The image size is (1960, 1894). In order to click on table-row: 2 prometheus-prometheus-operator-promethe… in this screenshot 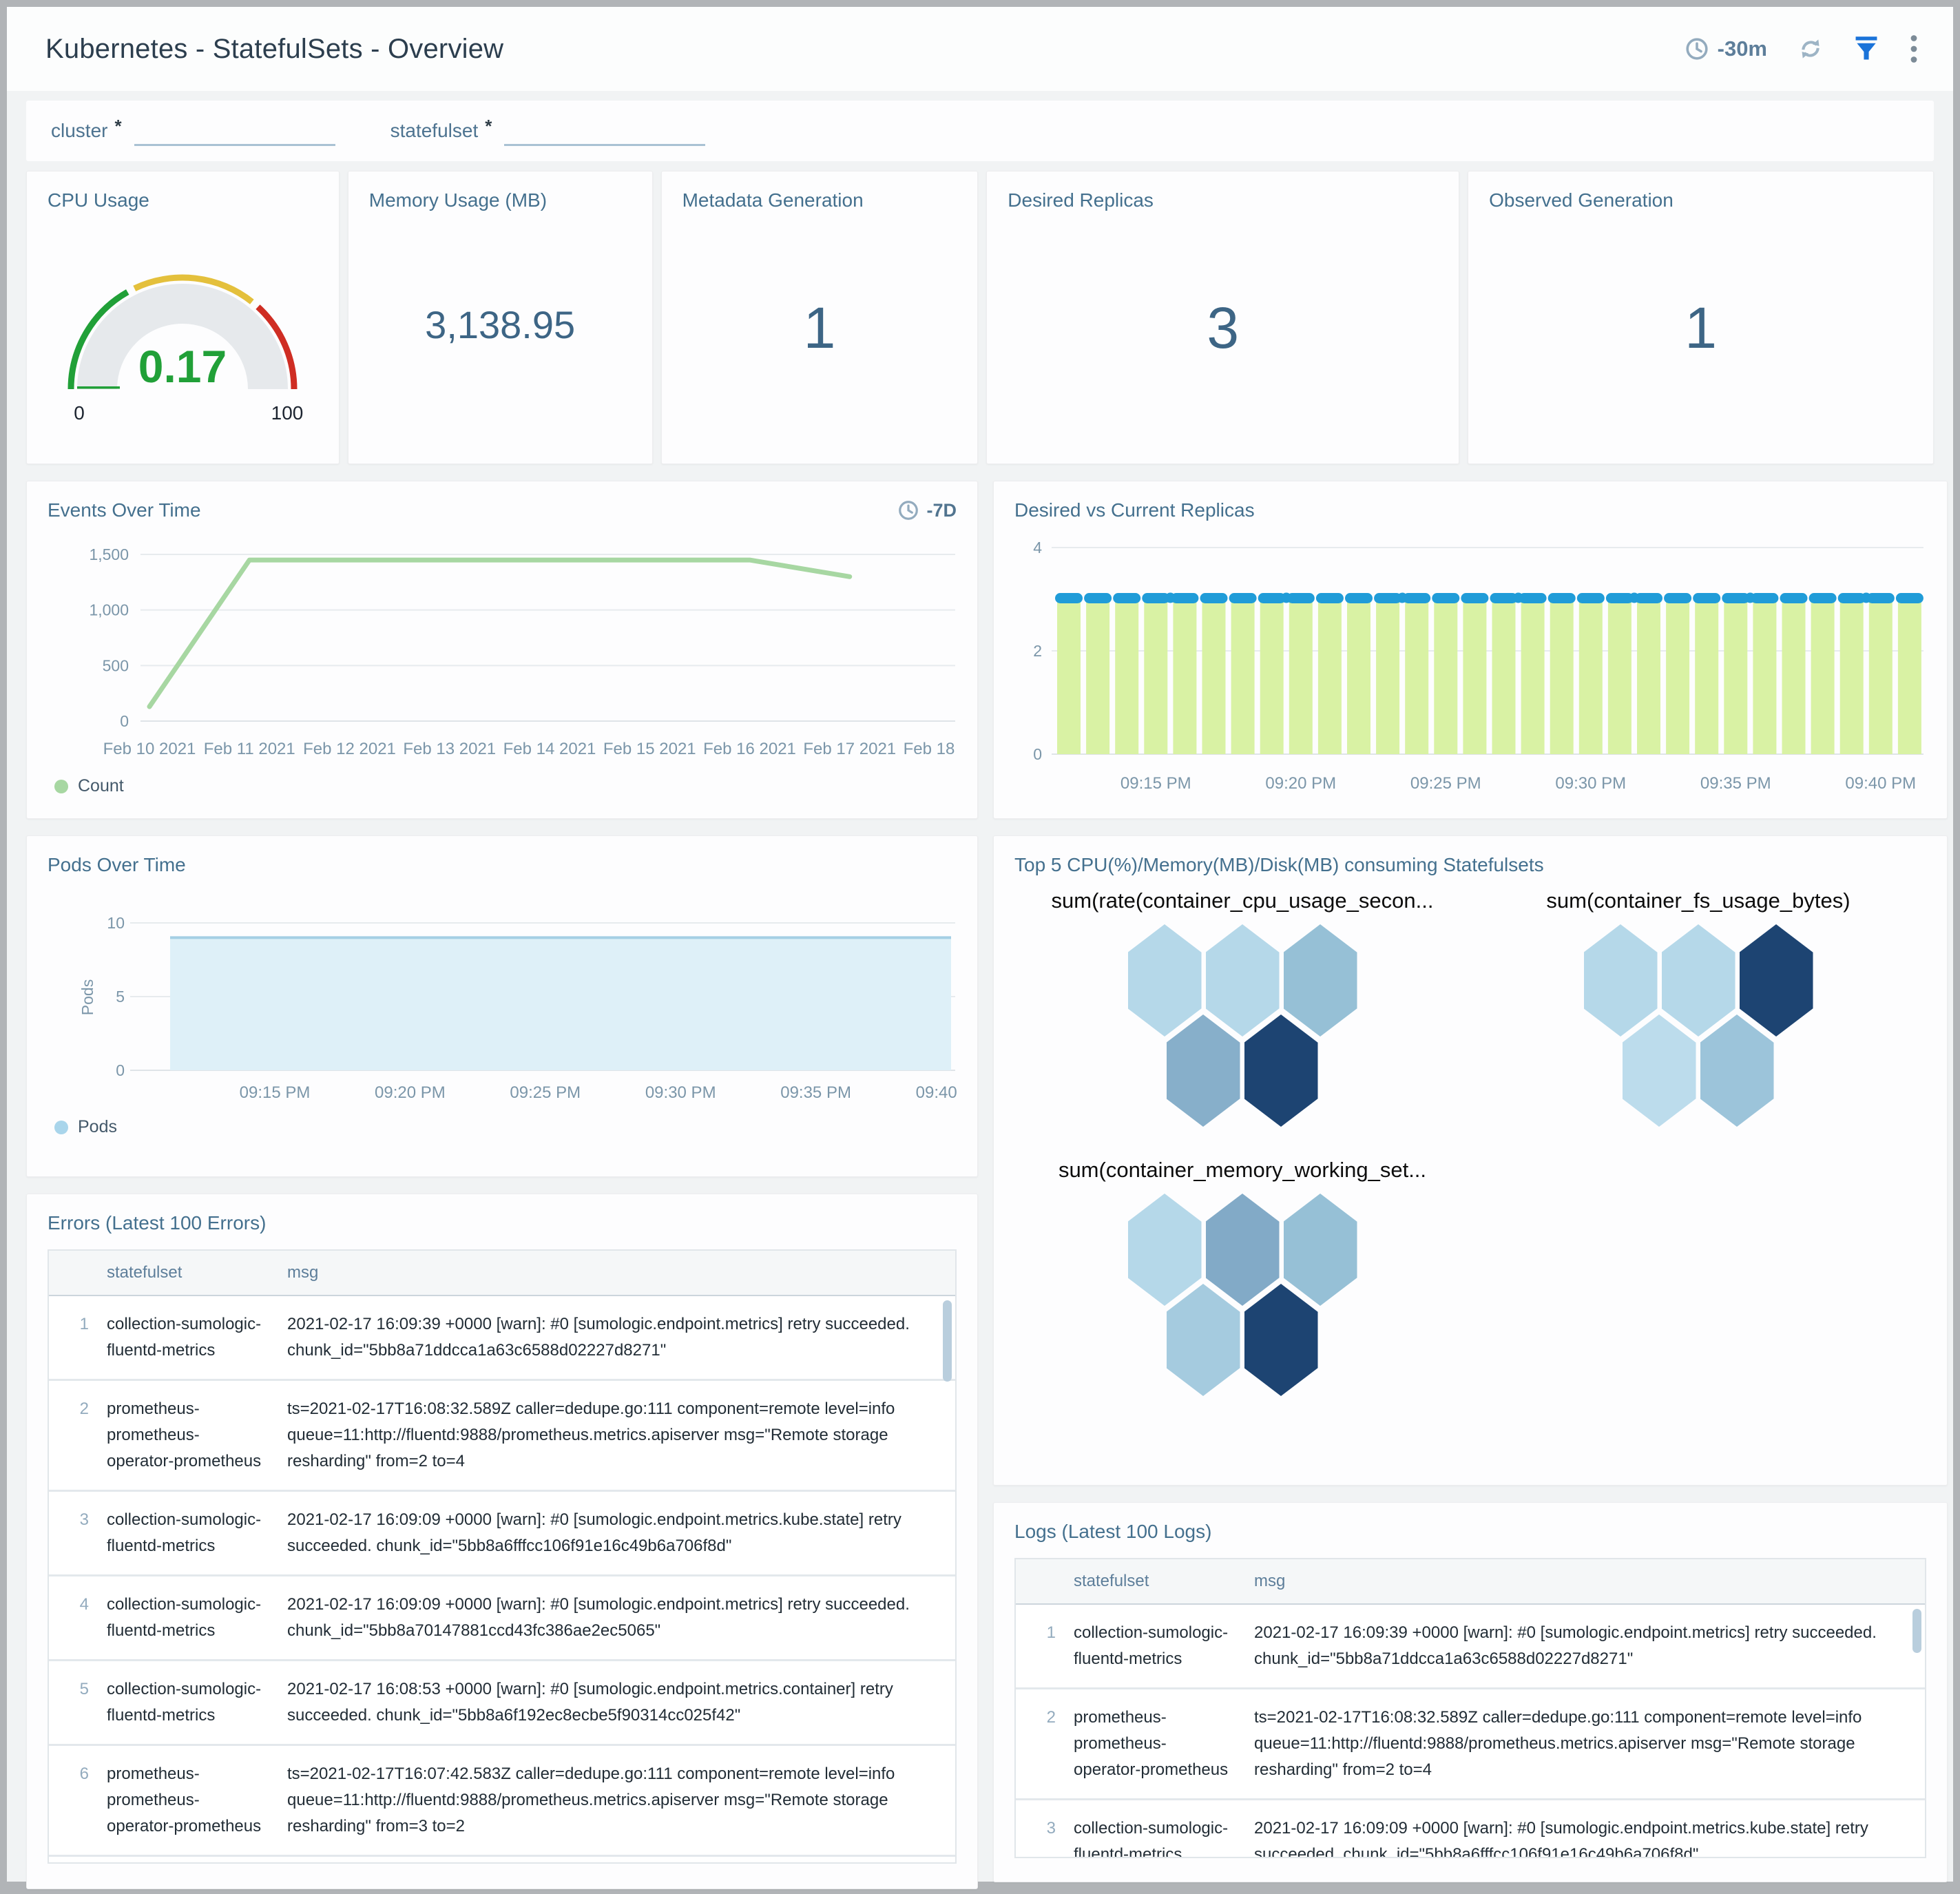, I will do `click(1470, 1744)`.